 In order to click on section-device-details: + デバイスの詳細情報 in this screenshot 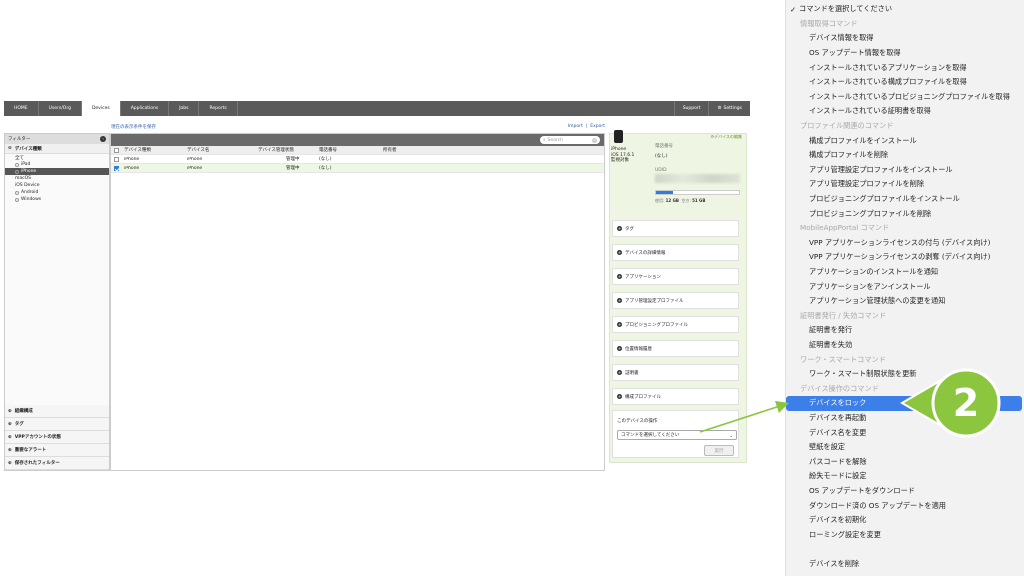, I will do `click(675, 252)`.